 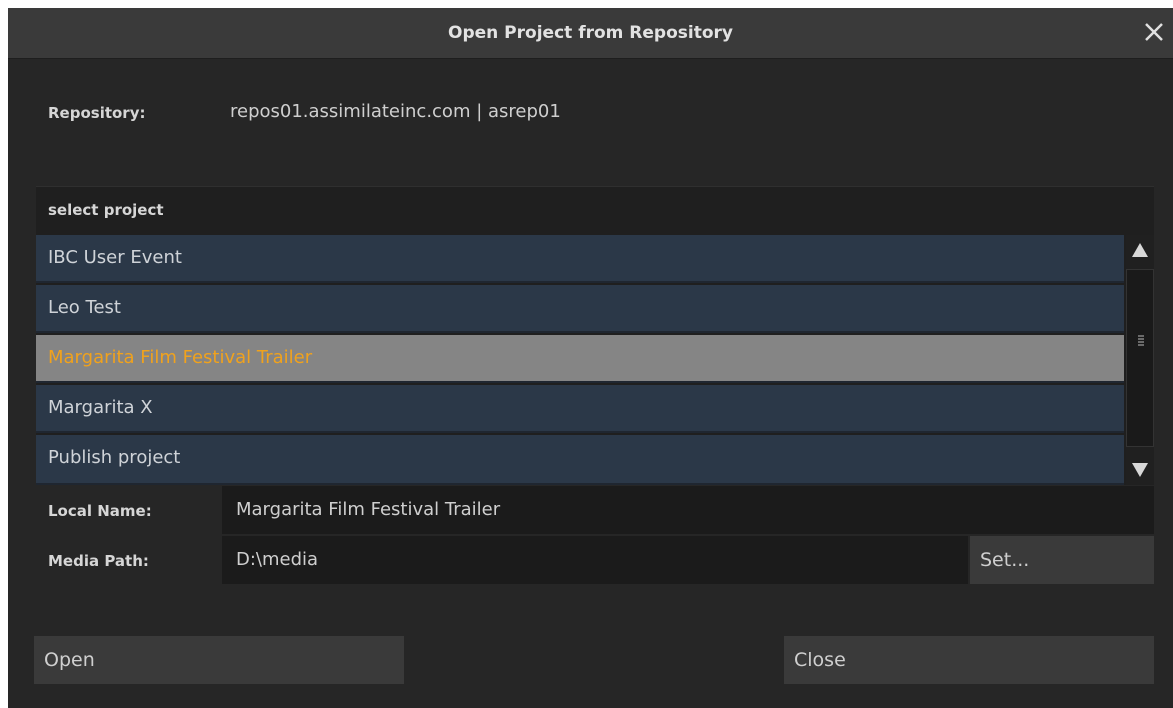 I want to click on scroll-grip-icon, so click(x=1141, y=340).